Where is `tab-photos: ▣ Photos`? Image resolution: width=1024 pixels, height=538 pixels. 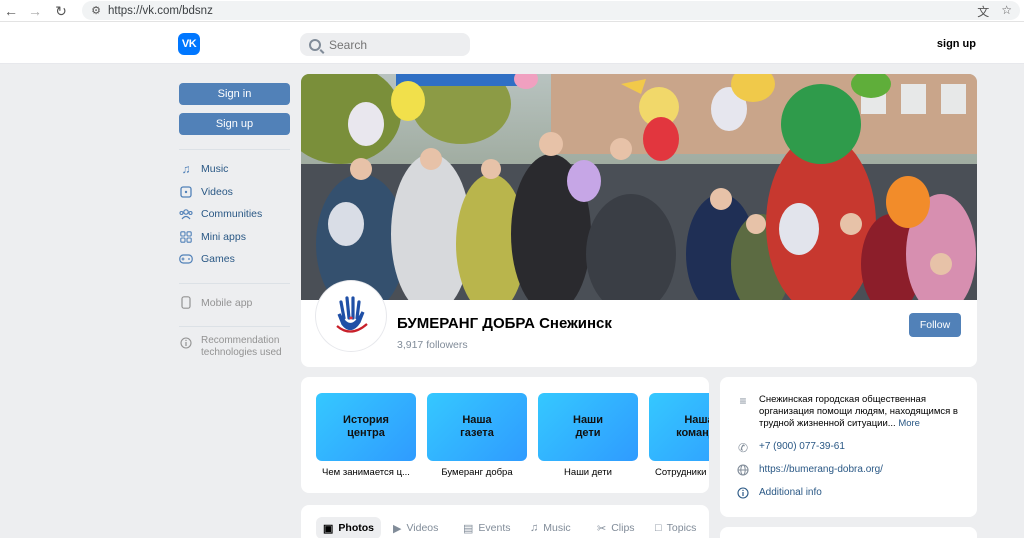
tab-photos: ▣ Photos is located at coordinates (348, 527).